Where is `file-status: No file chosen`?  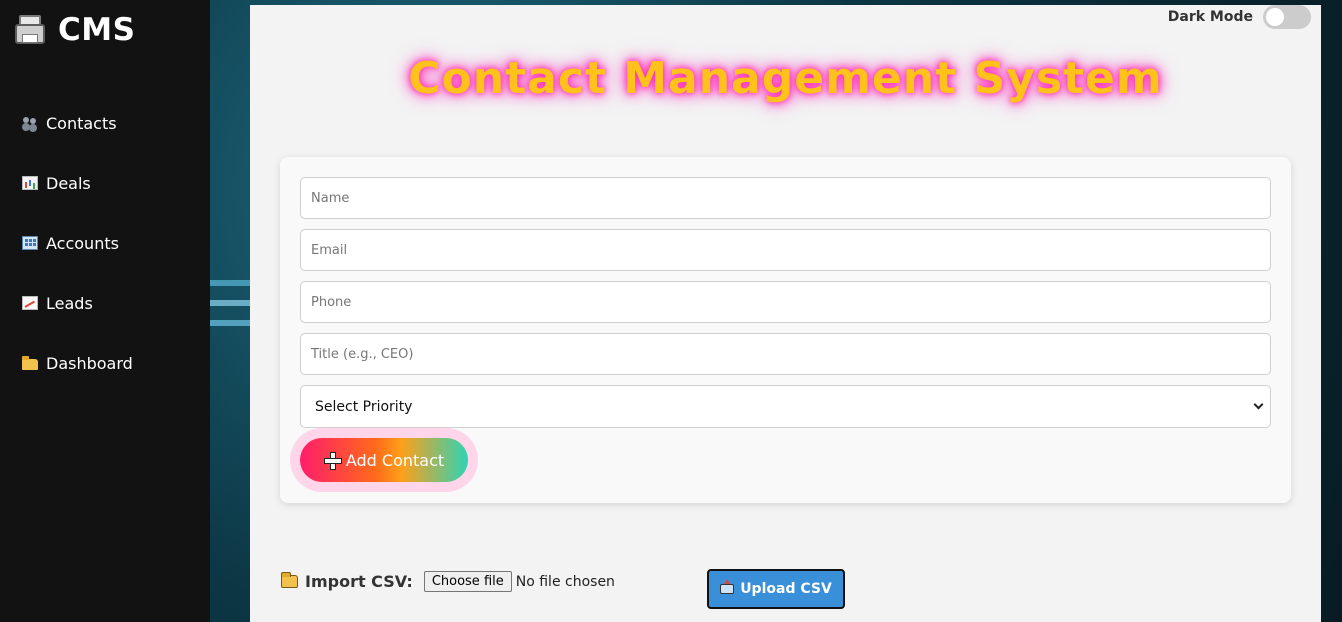
file-status: No file chosen is located at coordinates (565, 581).